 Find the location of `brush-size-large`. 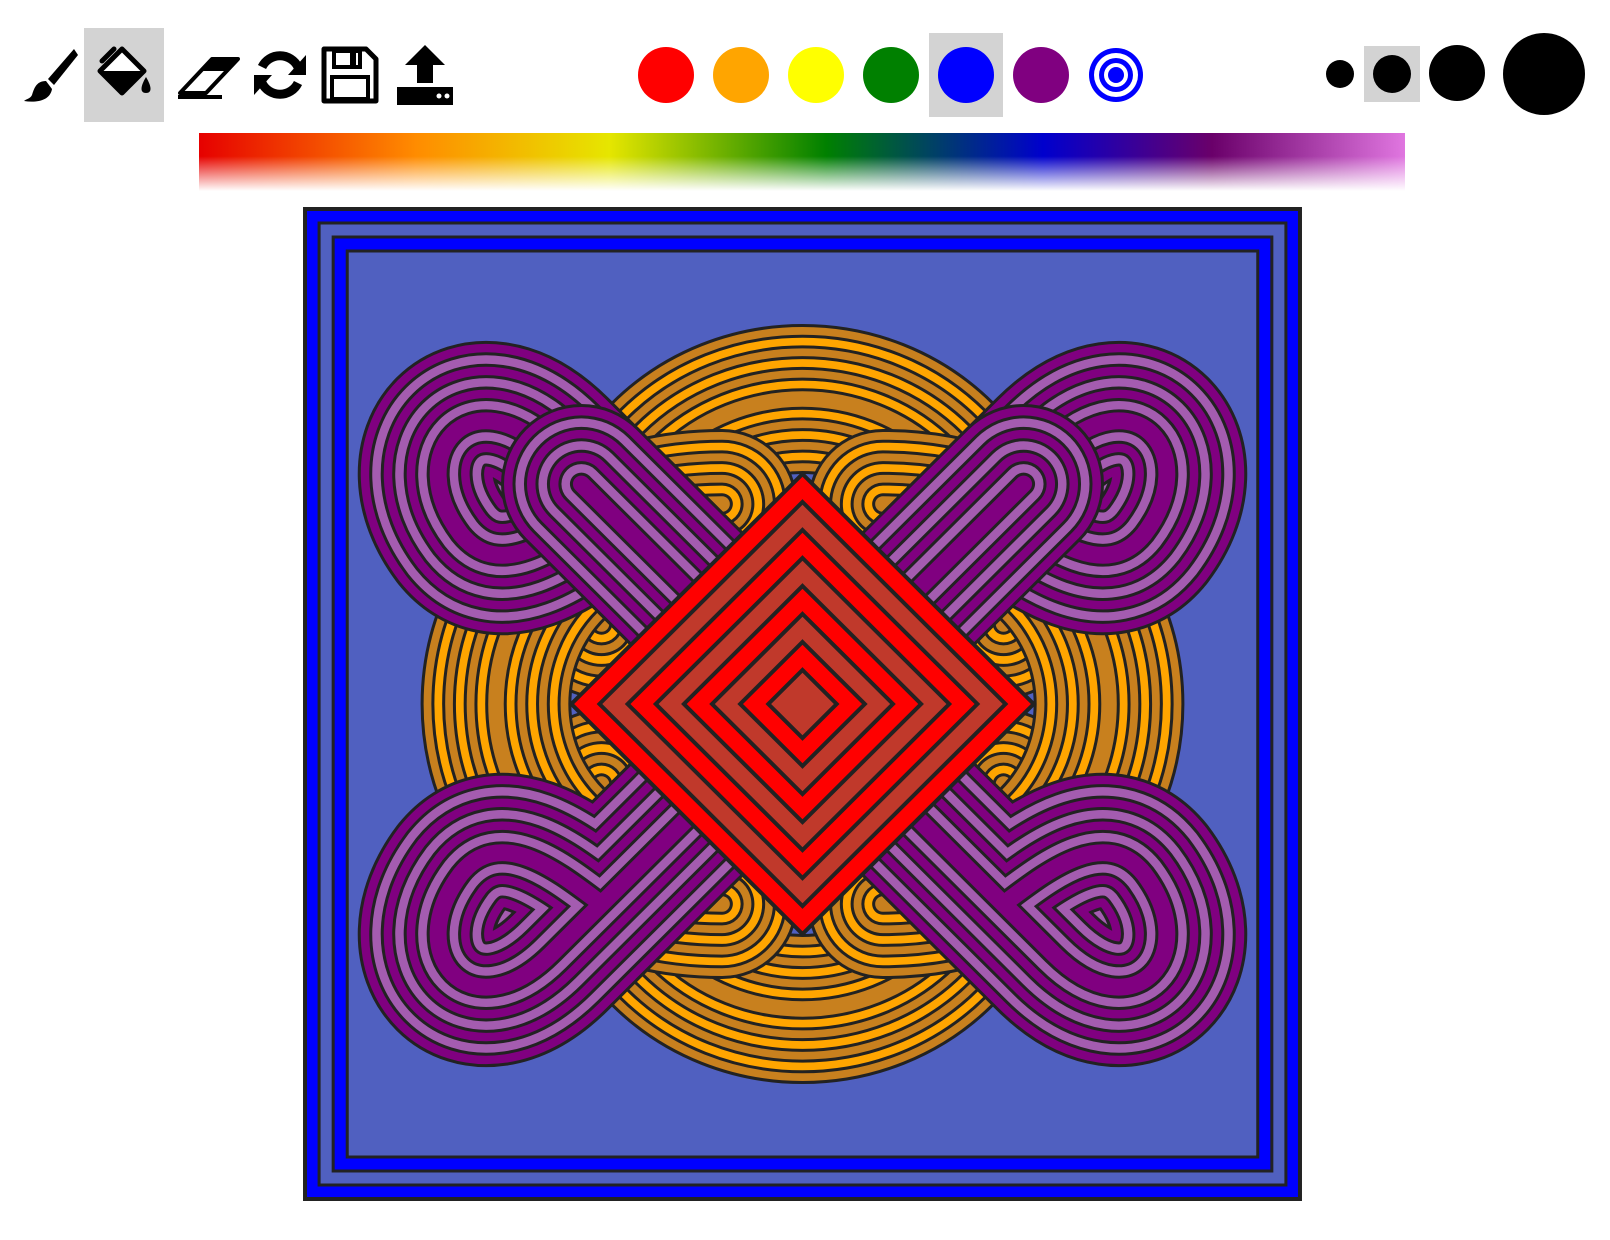

brush-size-large is located at coordinates (1457, 73).